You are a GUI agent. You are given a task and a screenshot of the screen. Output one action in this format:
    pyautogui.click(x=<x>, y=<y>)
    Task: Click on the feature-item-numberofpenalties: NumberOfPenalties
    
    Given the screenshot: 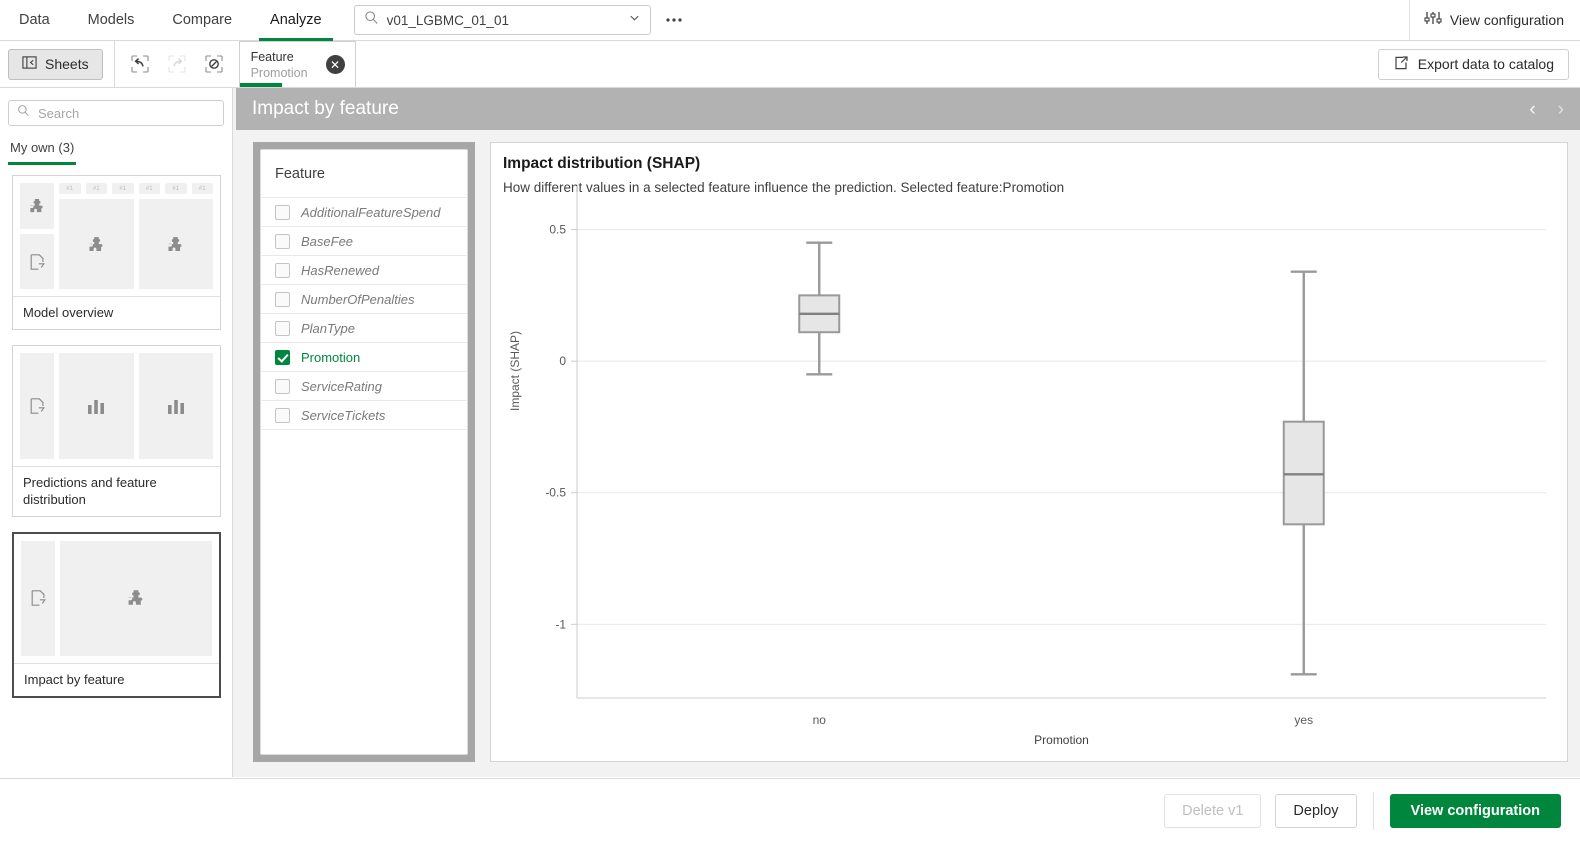 What is the action you would take?
    pyautogui.click(x=364, y=298)
    